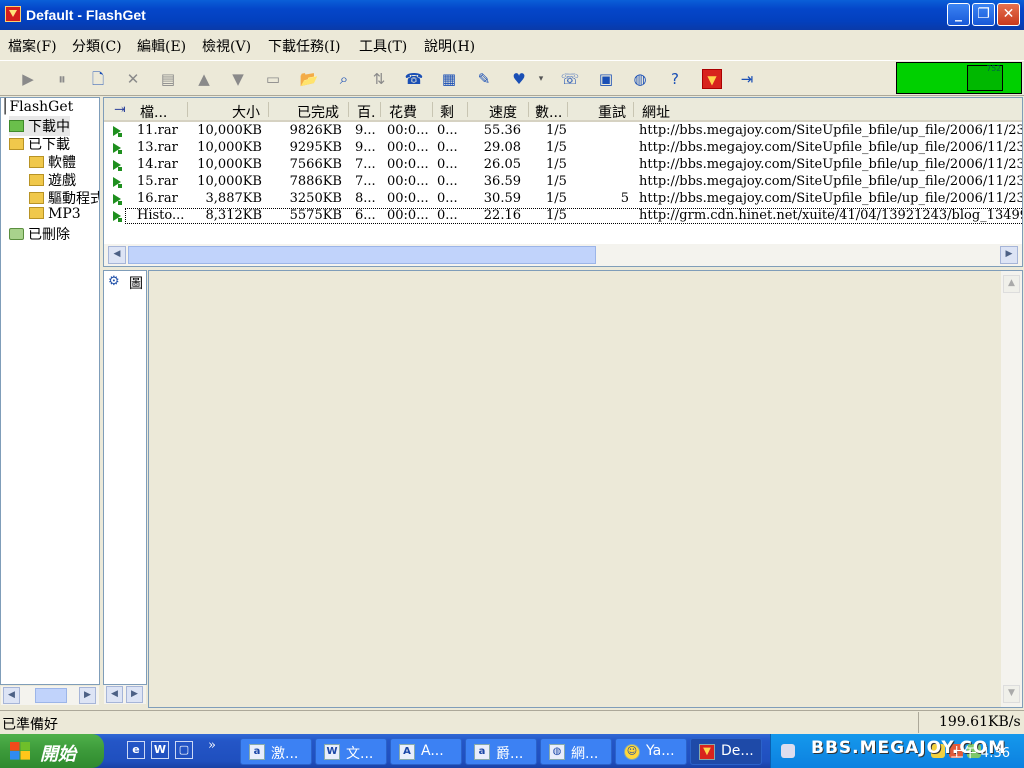 The width and height of the screenshot is (1024, 768). I want to click on info-tab-icon: ⚙, so click(114, 281).